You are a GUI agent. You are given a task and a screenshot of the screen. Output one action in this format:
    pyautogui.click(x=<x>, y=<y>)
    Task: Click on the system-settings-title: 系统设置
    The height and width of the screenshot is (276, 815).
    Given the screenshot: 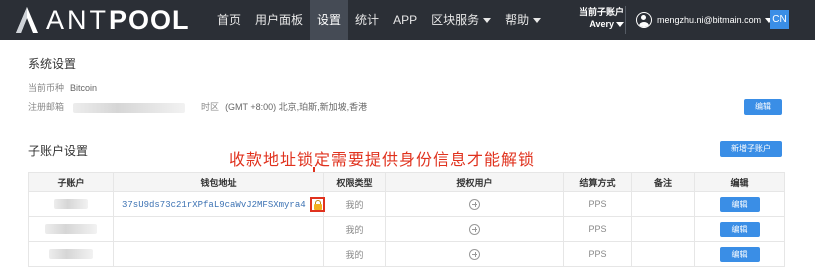 What is the action you would take?
    pyautogui.click(x=52, y=64)
    